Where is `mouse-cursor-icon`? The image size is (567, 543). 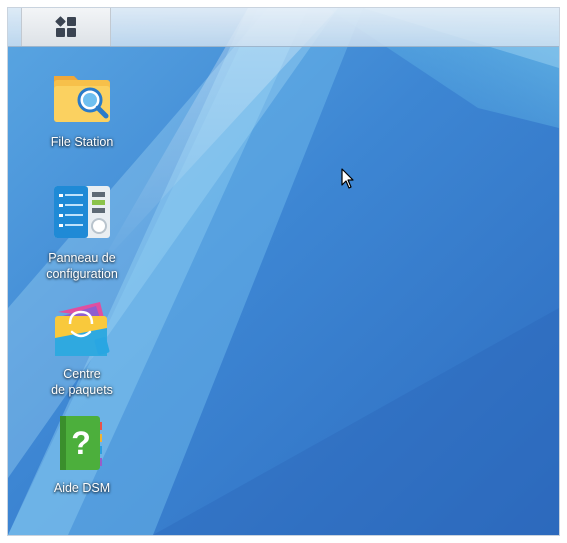
mouse-cursor-icon is located at coordinates (347, 178).